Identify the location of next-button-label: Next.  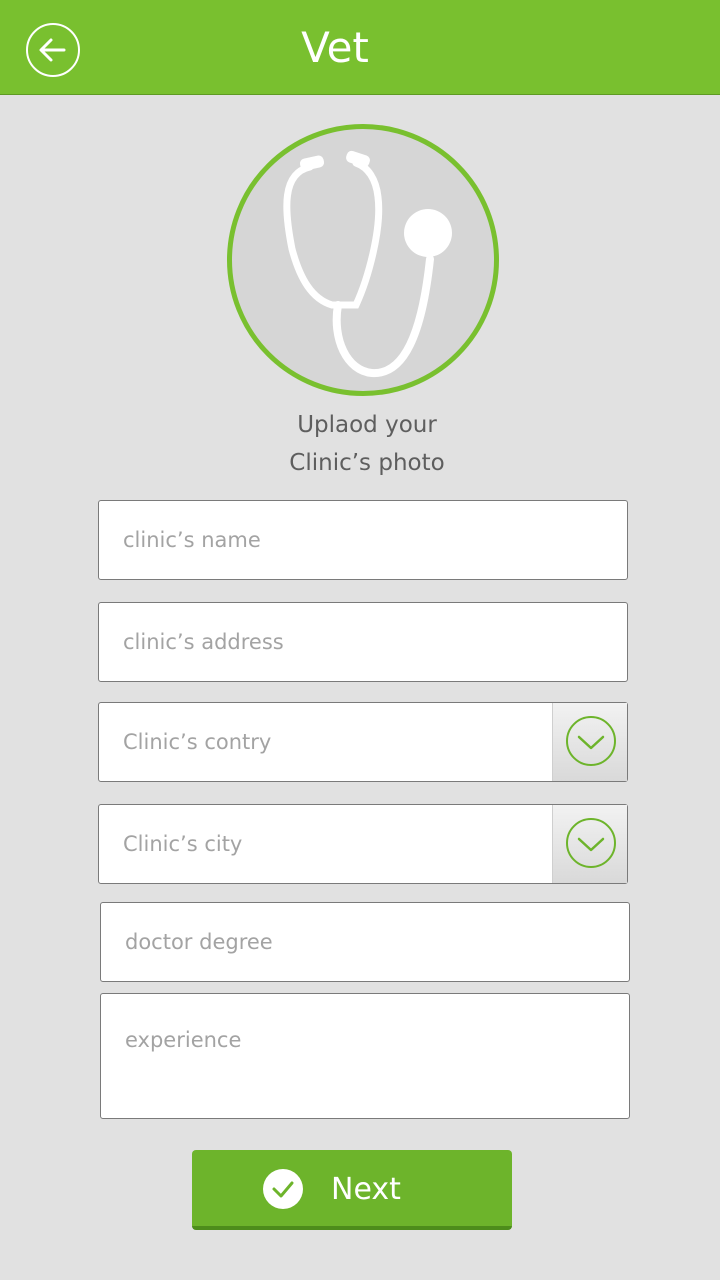
(366, 1189).